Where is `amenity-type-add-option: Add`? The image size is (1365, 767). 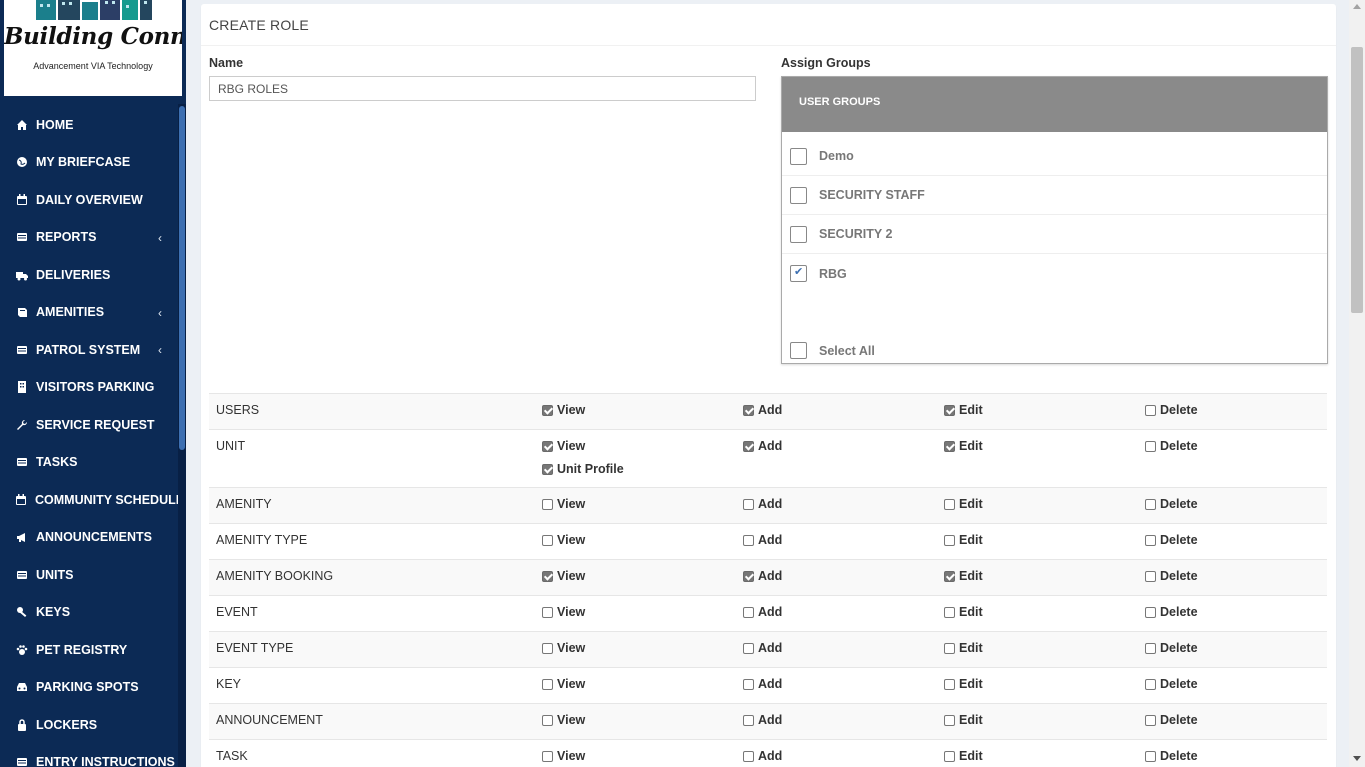 amenity-type-add-option: Add is located at coordinates (762, 540).